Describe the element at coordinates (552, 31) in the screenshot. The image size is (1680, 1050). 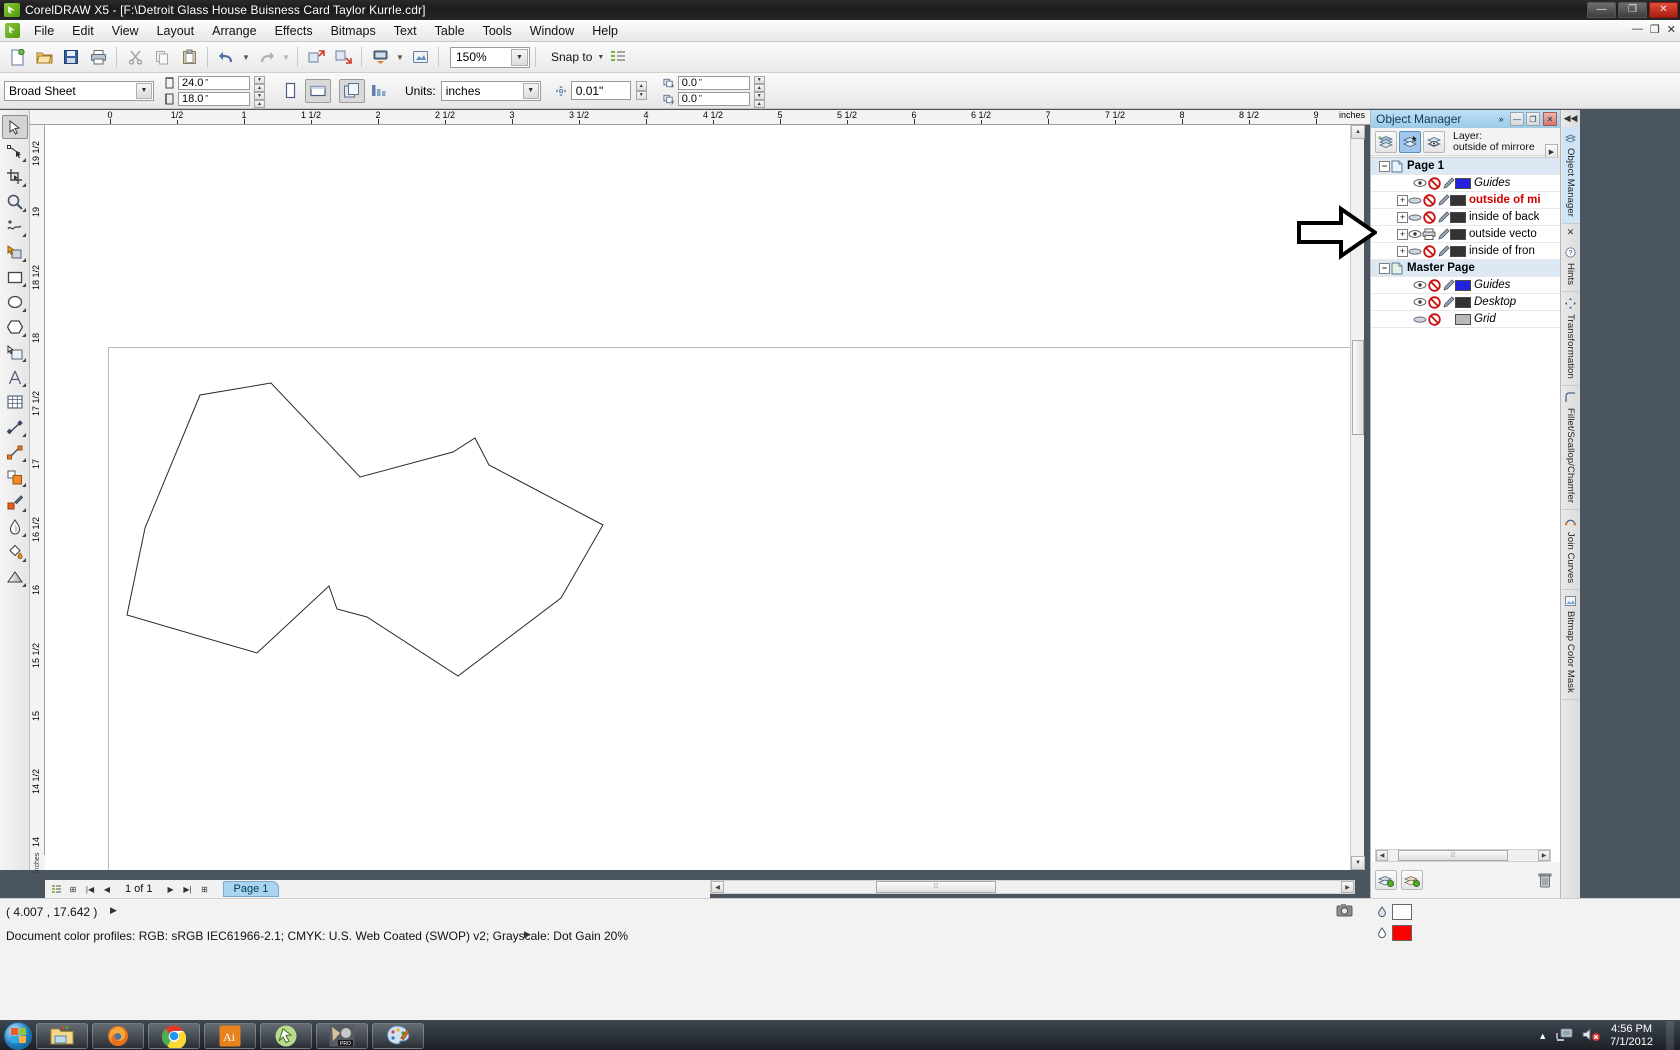
I see `menu-window: Window` at that location.